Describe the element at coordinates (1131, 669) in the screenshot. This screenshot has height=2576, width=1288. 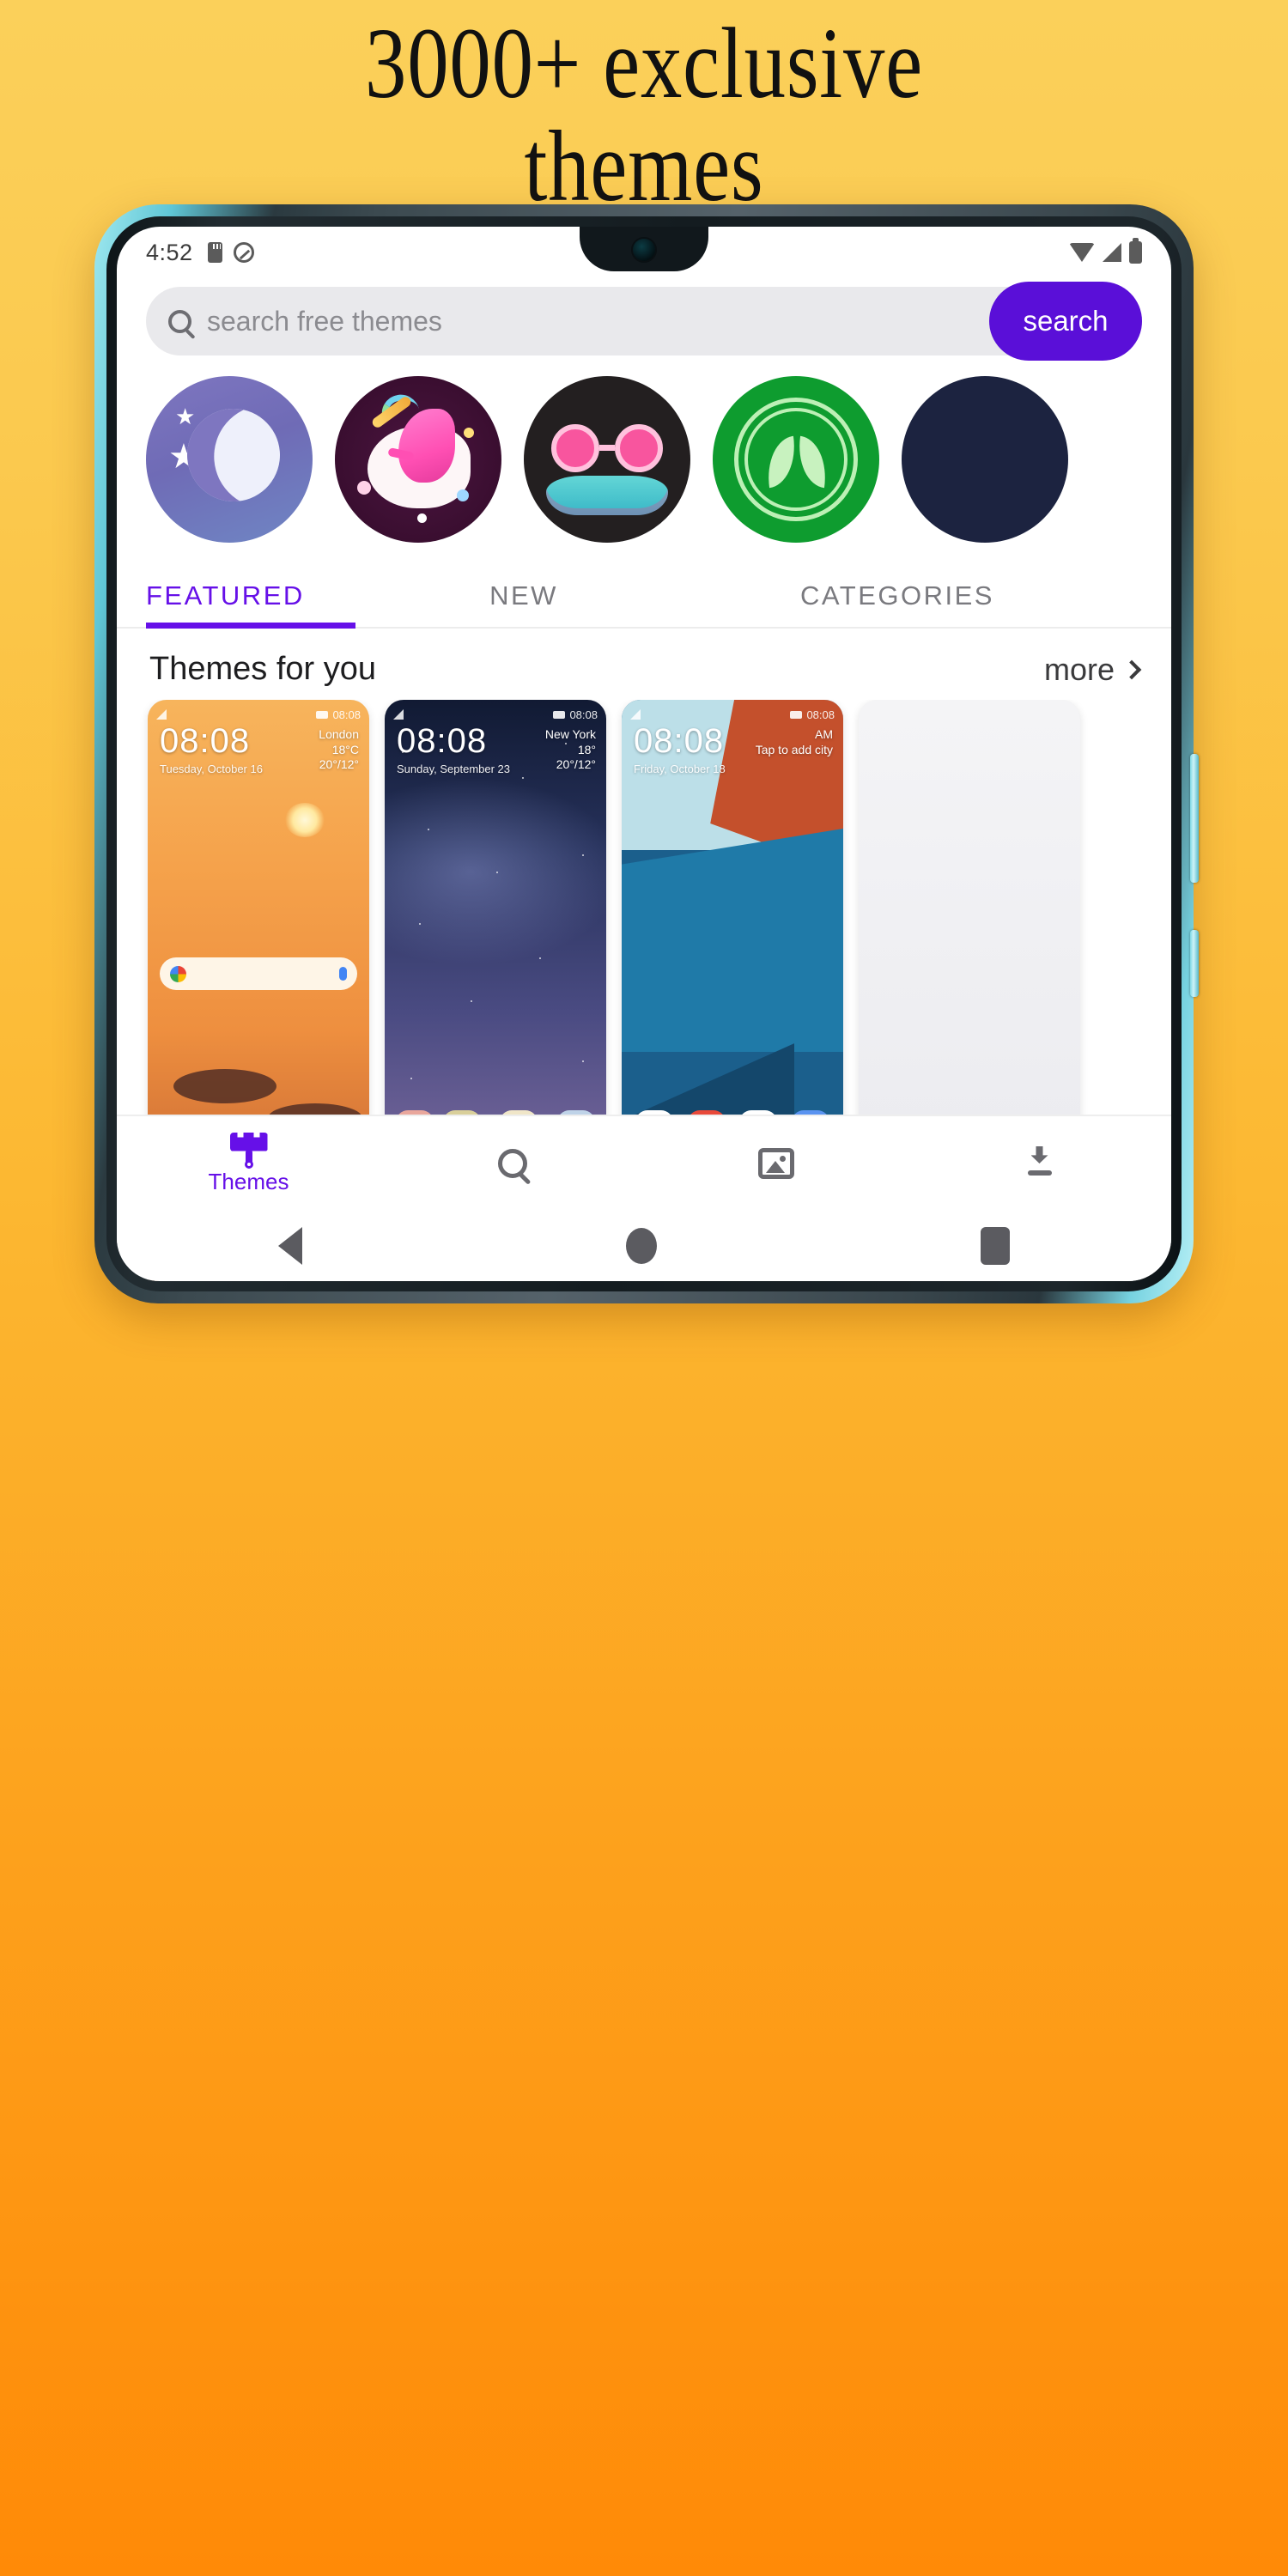
I see `chevron-right-icon` at that location.